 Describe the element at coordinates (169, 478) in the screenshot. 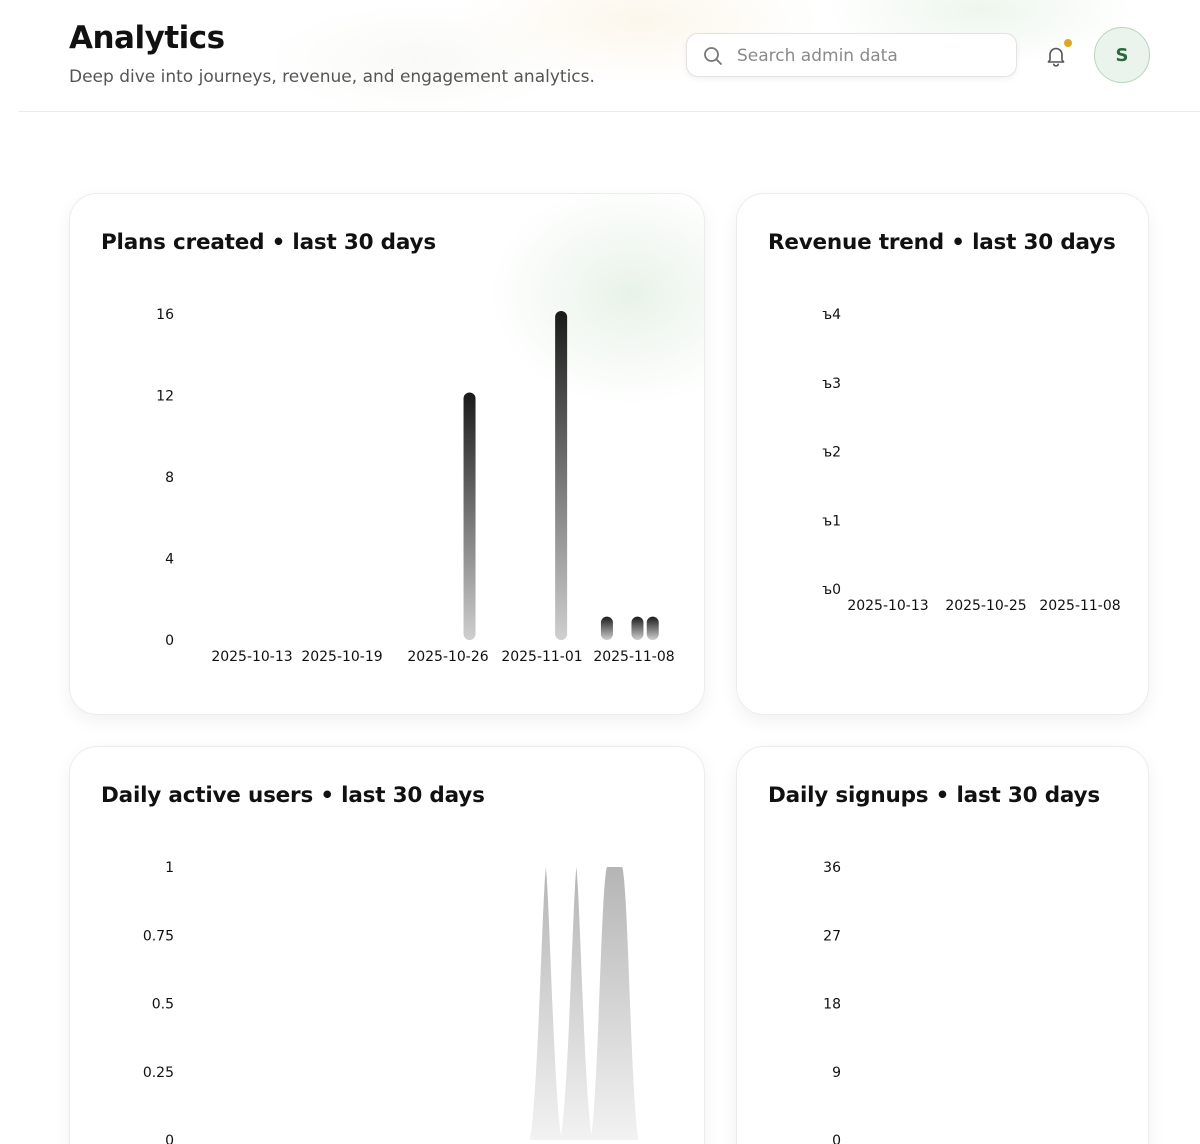

I see `y-tick-label: 8` at that location.